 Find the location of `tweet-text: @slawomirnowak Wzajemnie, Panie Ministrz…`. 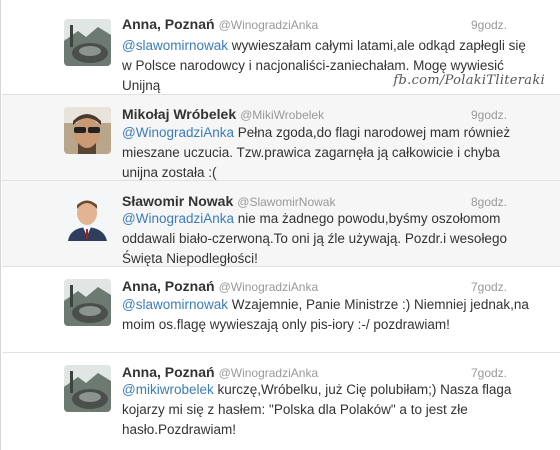

tweet-text: @slawomirnowak Wzajemnie, Panie Ministrz… is located at coordinates (327, 315).